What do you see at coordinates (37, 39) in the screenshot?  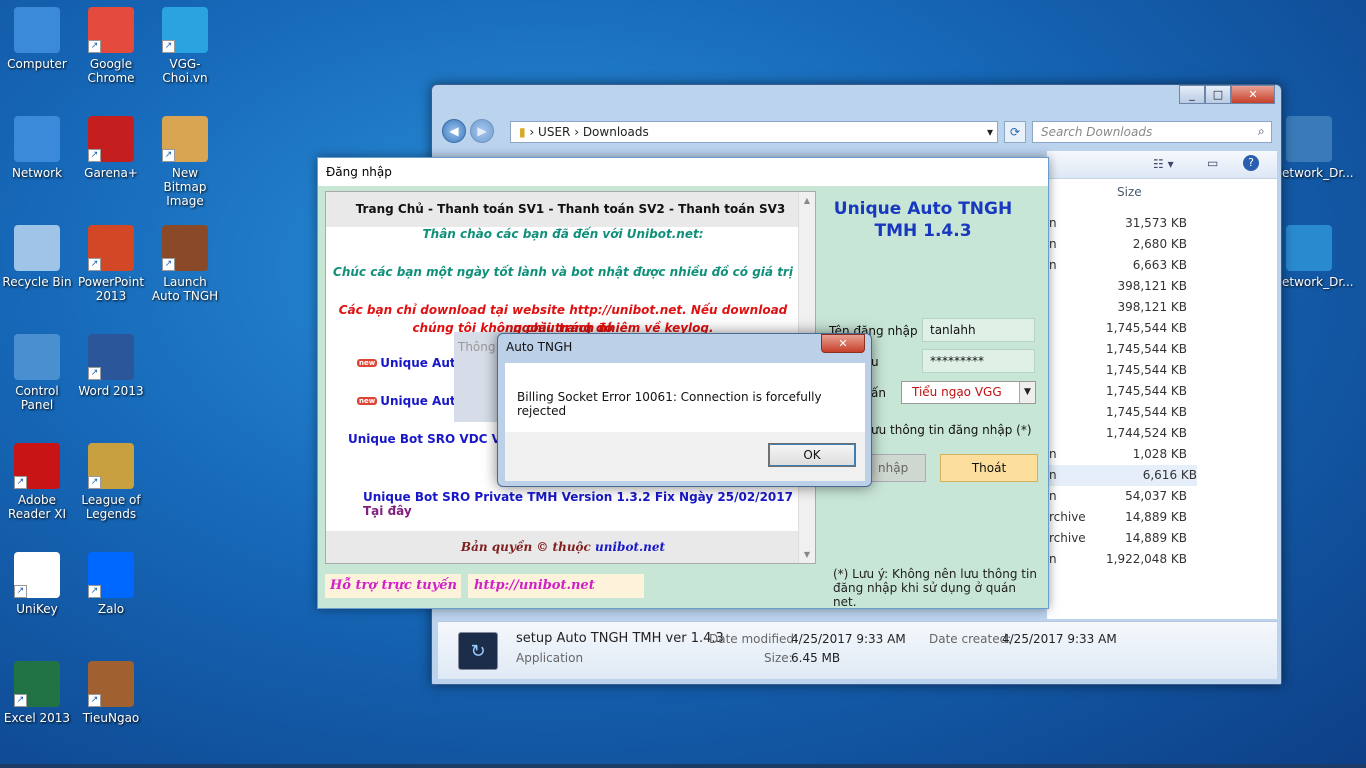 I see `desktop-icon: Computer` at bounding box center [37, 39].